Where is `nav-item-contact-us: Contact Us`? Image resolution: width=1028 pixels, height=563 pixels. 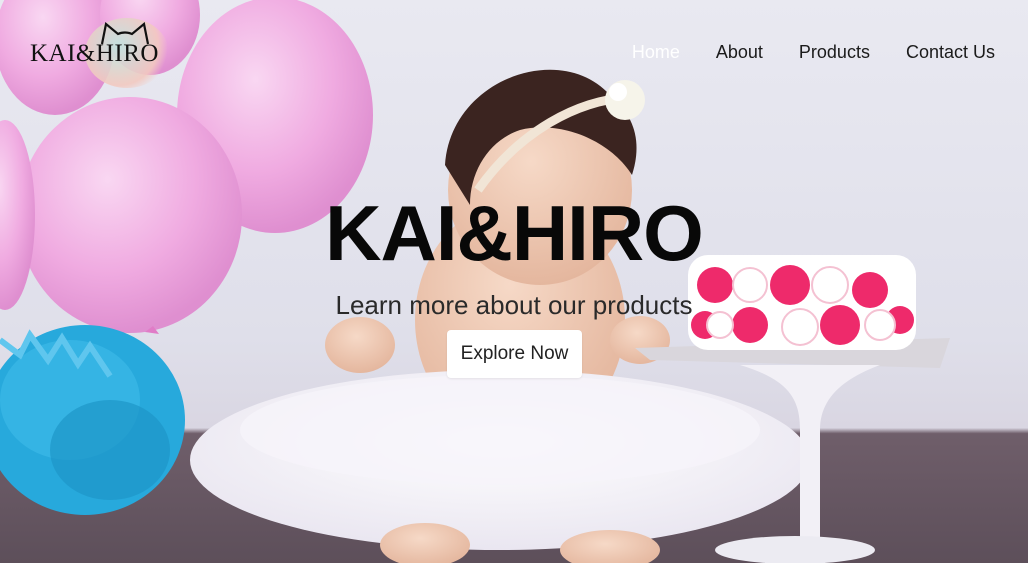 nav-item-contact-us: Contact Us is located at coordinates (950, 52).